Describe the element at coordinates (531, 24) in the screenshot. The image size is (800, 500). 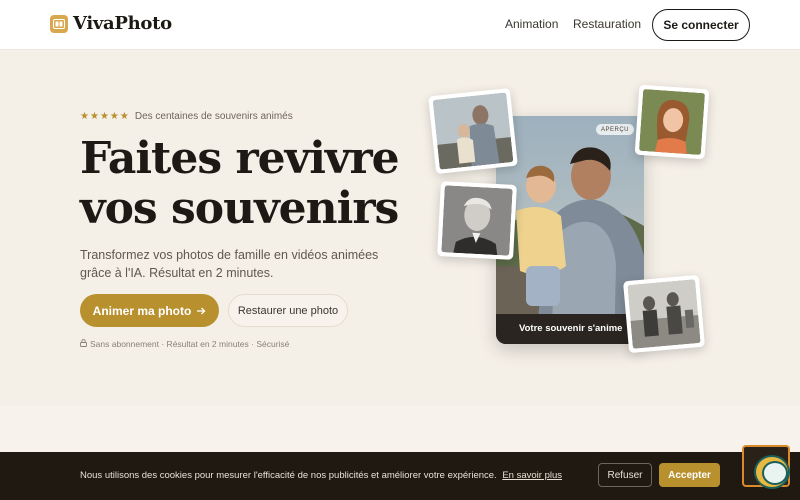
I see `nav-animation: Animation` at that location.